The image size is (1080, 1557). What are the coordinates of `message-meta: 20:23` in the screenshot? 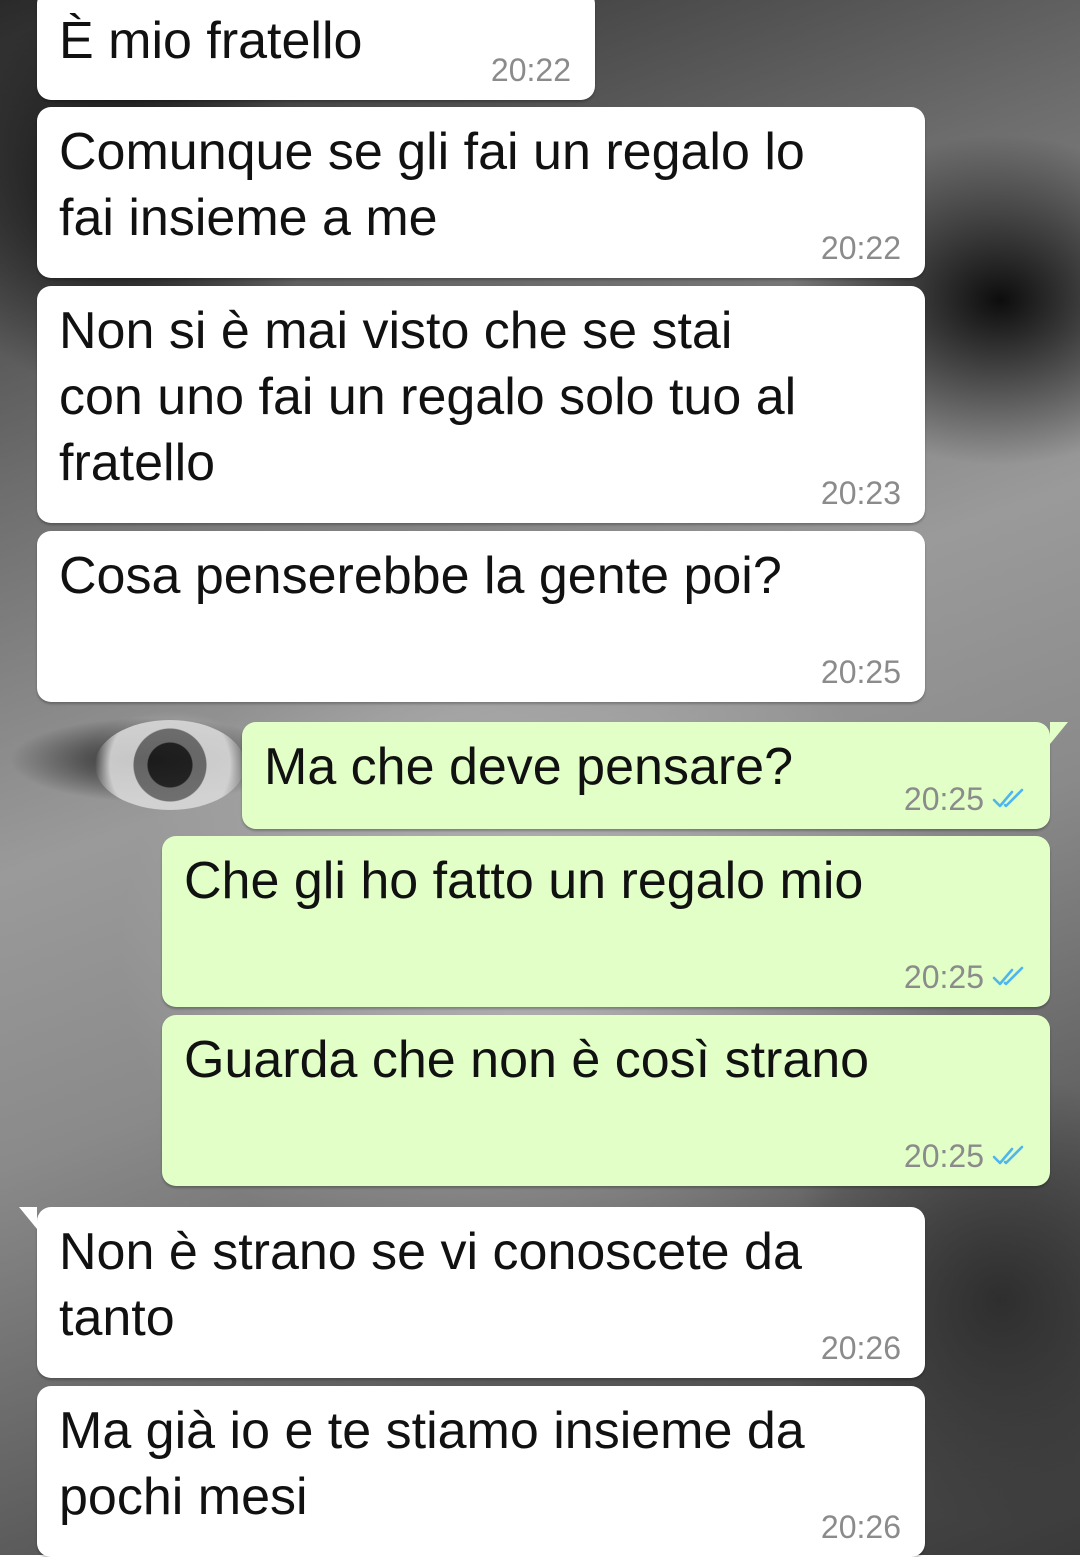 It's located at (861, 493).